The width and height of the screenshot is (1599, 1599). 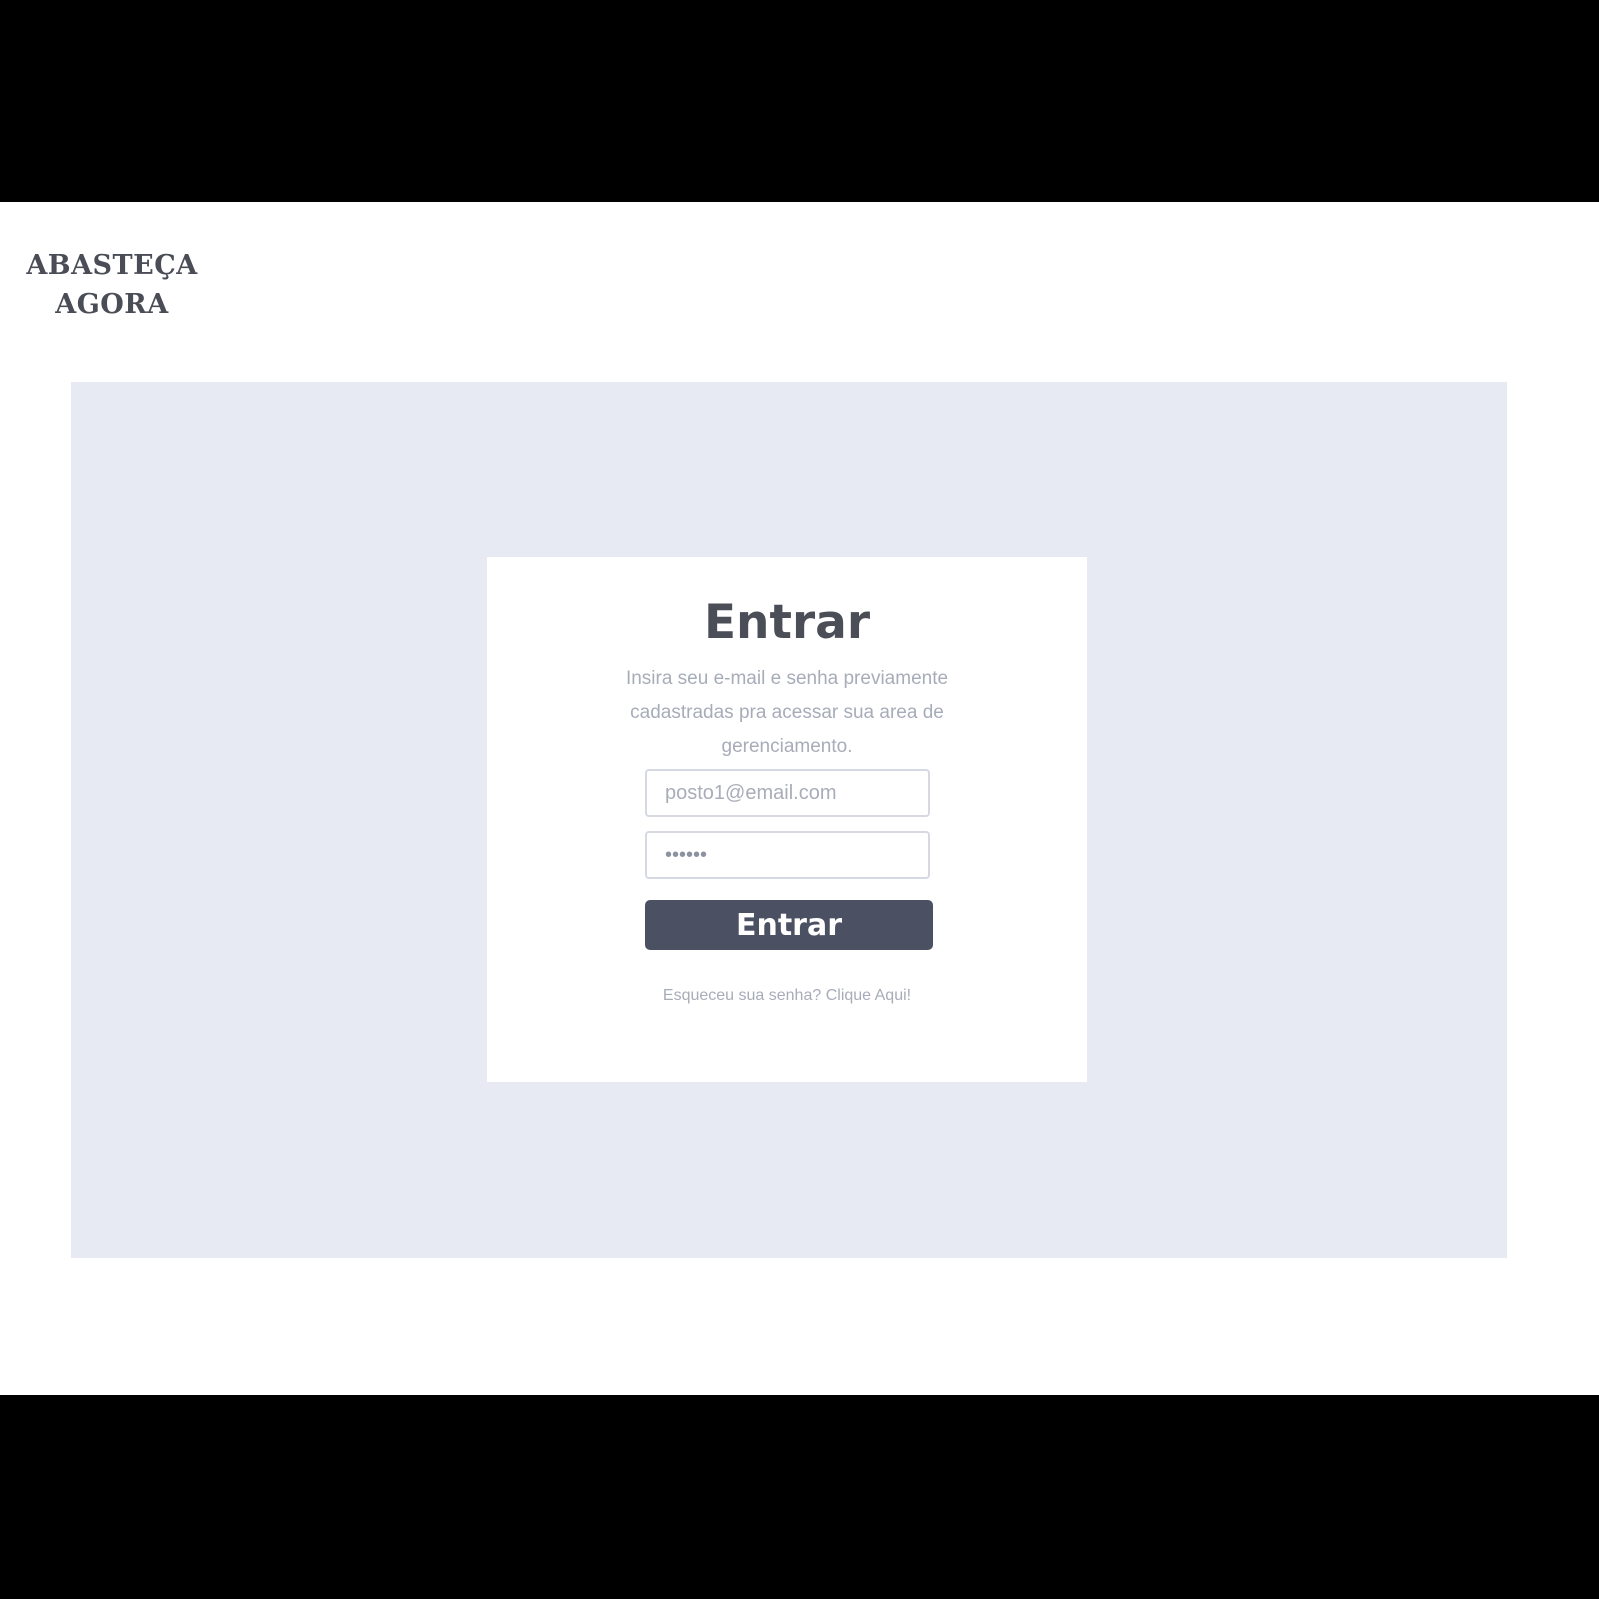 I want to click on email-input, so click(x=787, y=793).